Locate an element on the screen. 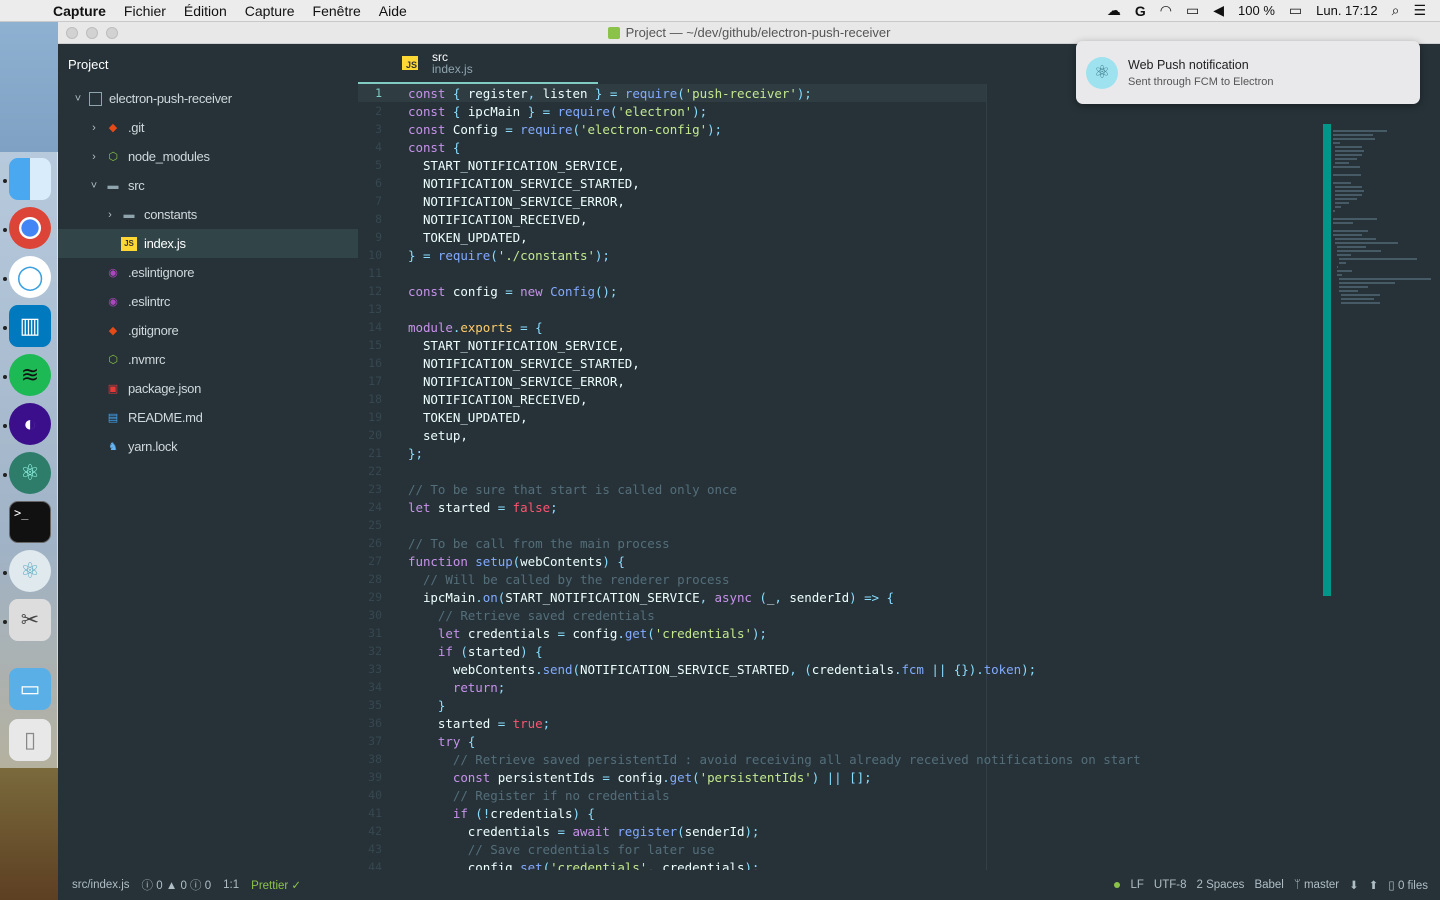 This screenshot has width=1440, height=900. line-number: 15 is located at coordinates (370, 345).